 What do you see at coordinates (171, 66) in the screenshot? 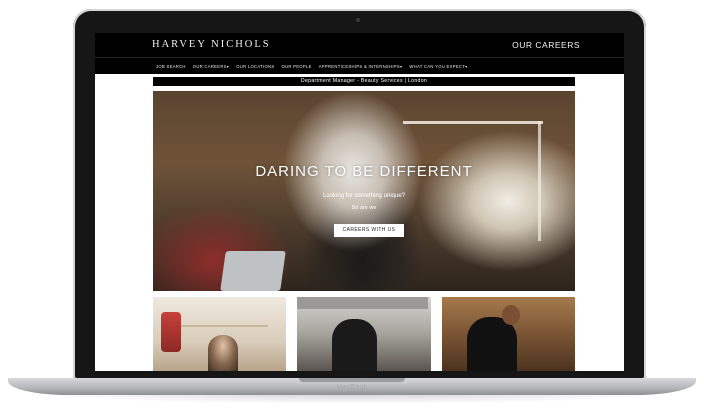
I see `nav-item-job-search: JOB SEARCH` at bounding box center [171, 66].